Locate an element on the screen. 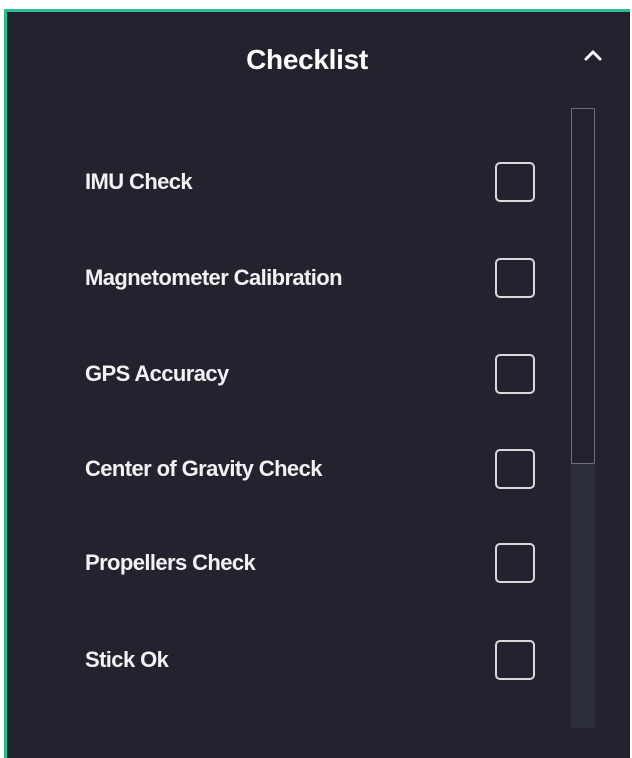 This screenshot has height=758, width=632. checklist-item-stick-ok: Stick Ok is located at coordinates (287, 660).